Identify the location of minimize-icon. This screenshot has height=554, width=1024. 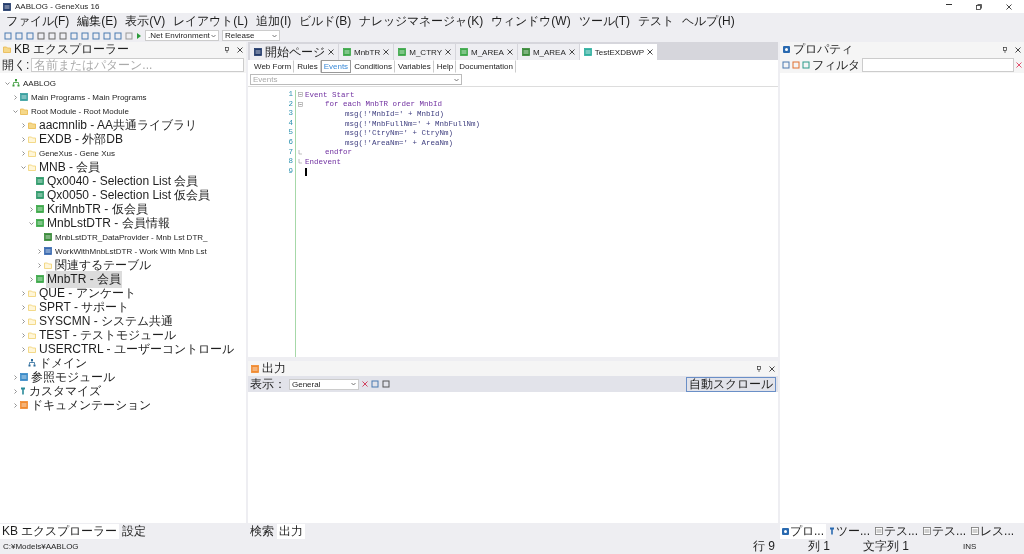
(949, 4).